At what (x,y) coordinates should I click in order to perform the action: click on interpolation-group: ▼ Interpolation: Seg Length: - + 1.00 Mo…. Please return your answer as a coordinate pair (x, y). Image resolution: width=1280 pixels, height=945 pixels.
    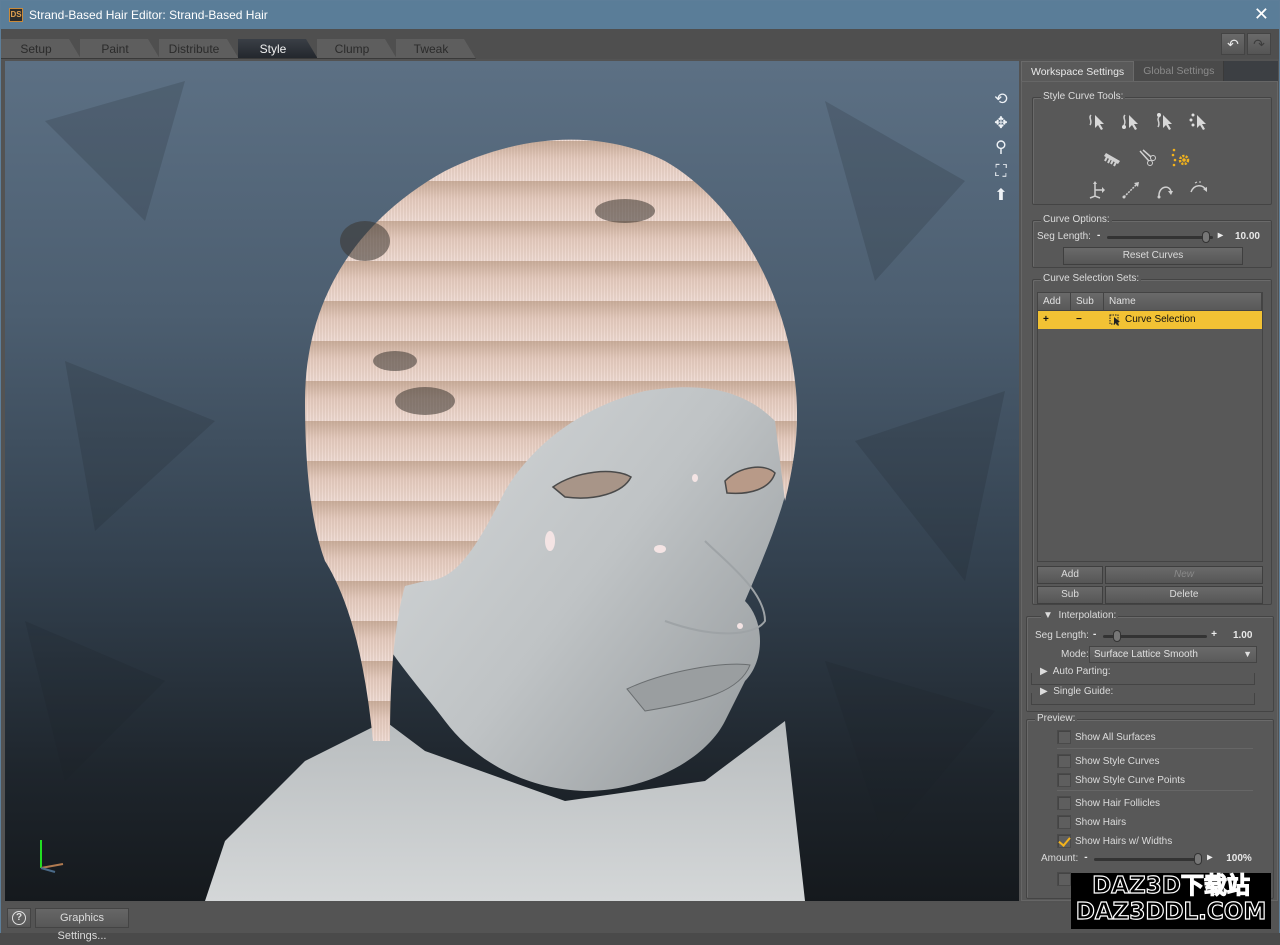
    Looking at the image, I should click on (1150, 661).